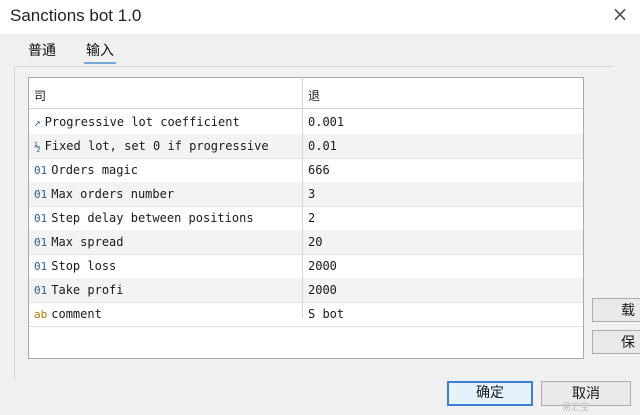 Image resolution: width=640 pixels, height=415 pixels. Describe the element at coordinates (142, 122) in the screenshot. I see `parameter-label: Progressive lot coefficient` at that location.